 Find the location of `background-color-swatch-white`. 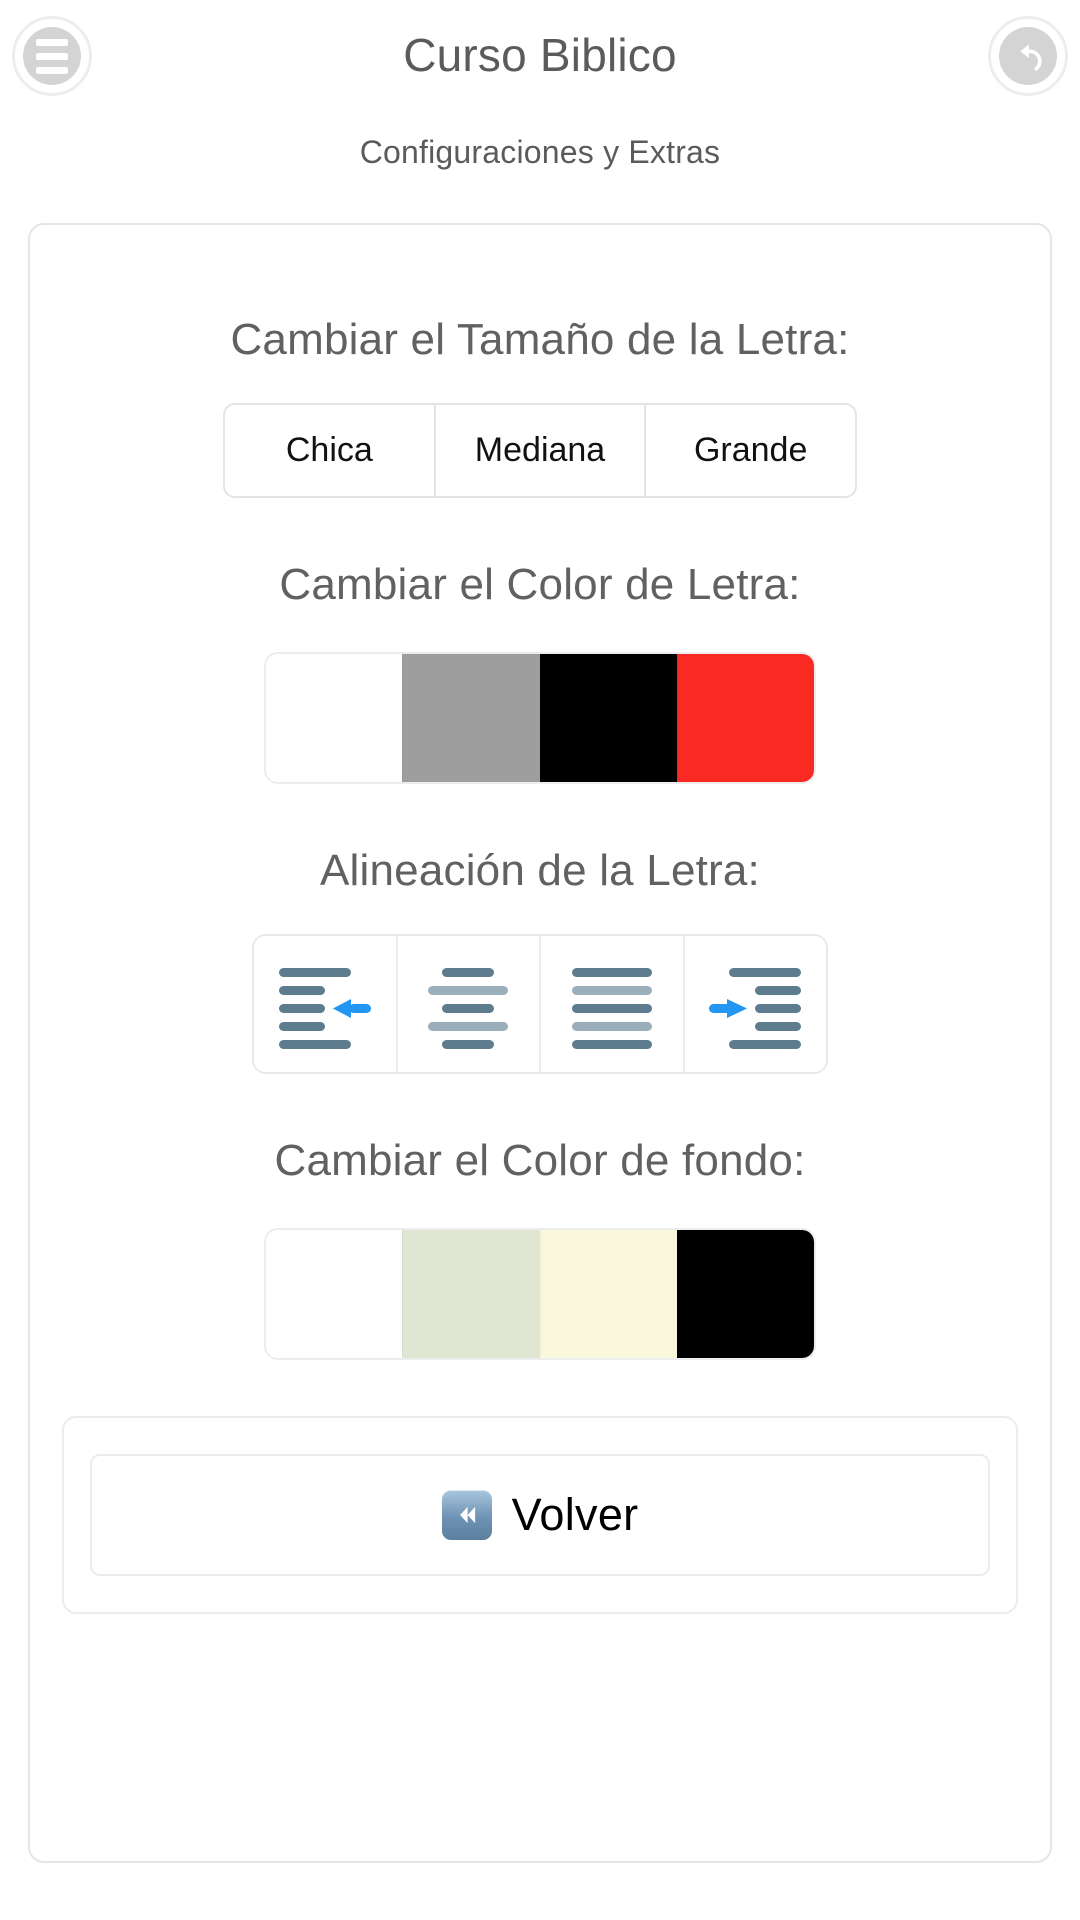

background-color-swatch-white is located at coordinates (334, 1294).